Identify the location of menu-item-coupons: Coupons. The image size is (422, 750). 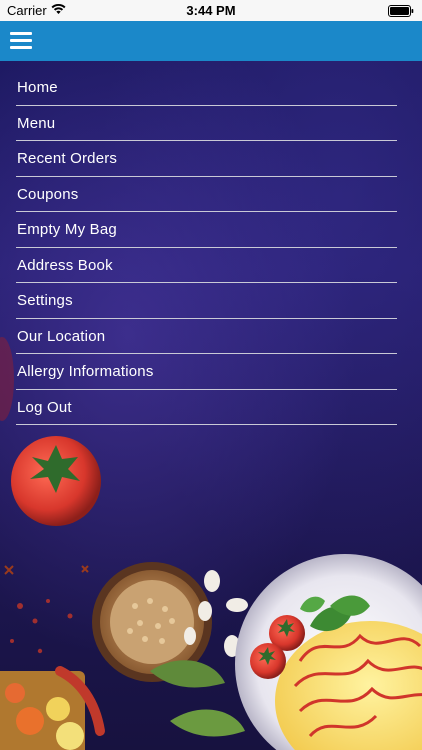
(206, 194).